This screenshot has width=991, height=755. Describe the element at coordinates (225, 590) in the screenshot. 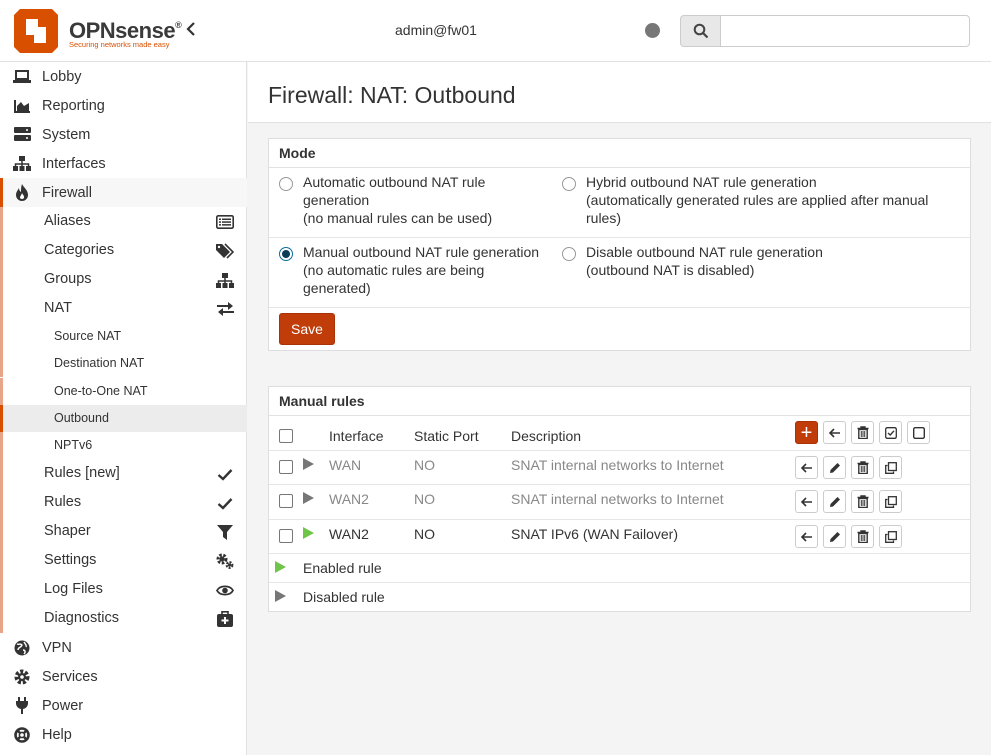

I see `eye-icon` at that location.